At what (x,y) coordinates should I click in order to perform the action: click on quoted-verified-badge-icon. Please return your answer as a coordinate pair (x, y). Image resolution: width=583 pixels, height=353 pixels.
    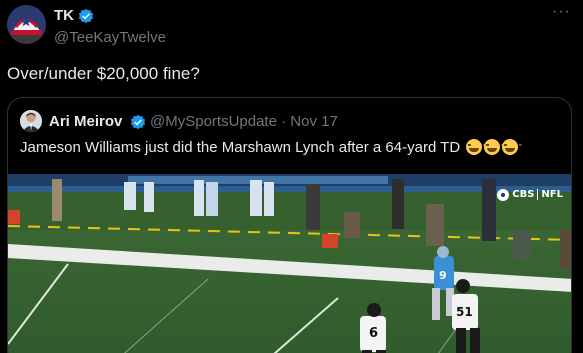
    Looking at the image, I should click on (138, 122).